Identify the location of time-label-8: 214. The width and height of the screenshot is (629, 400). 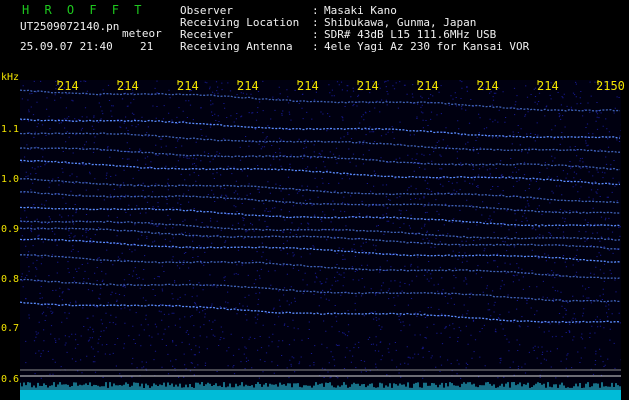
(488, 86).